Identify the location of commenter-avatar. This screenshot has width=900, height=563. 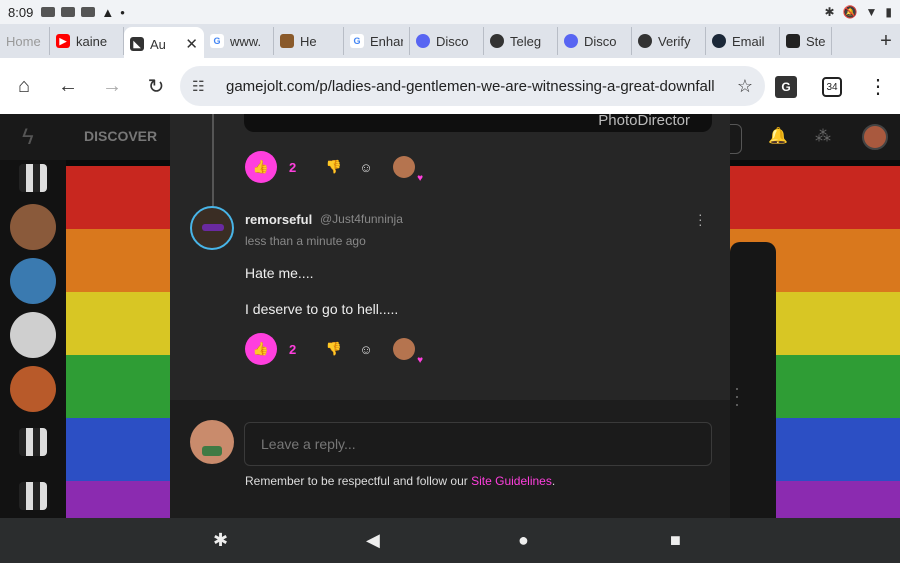
(212, 228).